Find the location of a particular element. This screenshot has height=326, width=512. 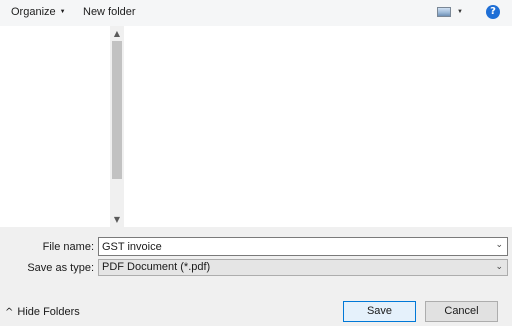

scroll-down-icon: ▼ is located at coordinates (117, 220).